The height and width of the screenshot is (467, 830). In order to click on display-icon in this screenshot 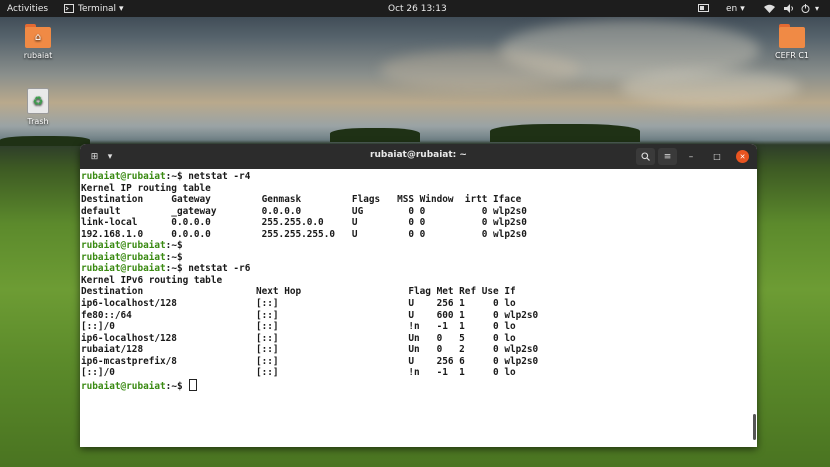, I will do `click(703, 8)`.